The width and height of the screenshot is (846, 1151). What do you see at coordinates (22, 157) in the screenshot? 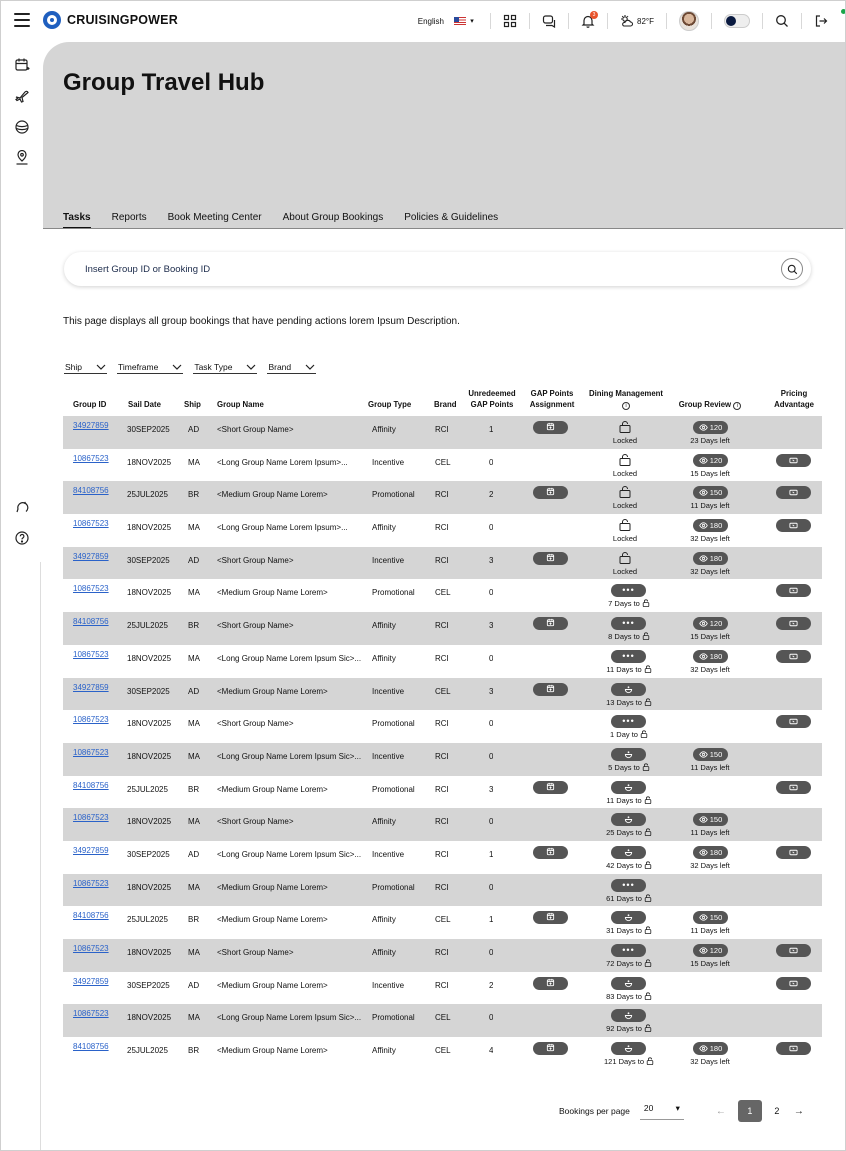
I see `location-pin-icon` at bounding box center [22, 157].